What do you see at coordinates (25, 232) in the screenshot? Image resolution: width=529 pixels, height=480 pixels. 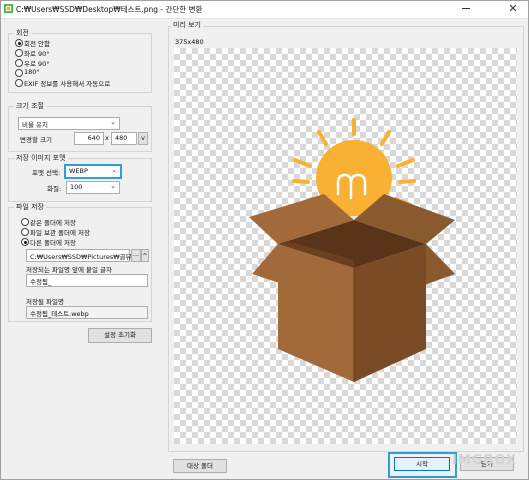 I see `save-archive-folder-radio` at bounding box center [25, 232].